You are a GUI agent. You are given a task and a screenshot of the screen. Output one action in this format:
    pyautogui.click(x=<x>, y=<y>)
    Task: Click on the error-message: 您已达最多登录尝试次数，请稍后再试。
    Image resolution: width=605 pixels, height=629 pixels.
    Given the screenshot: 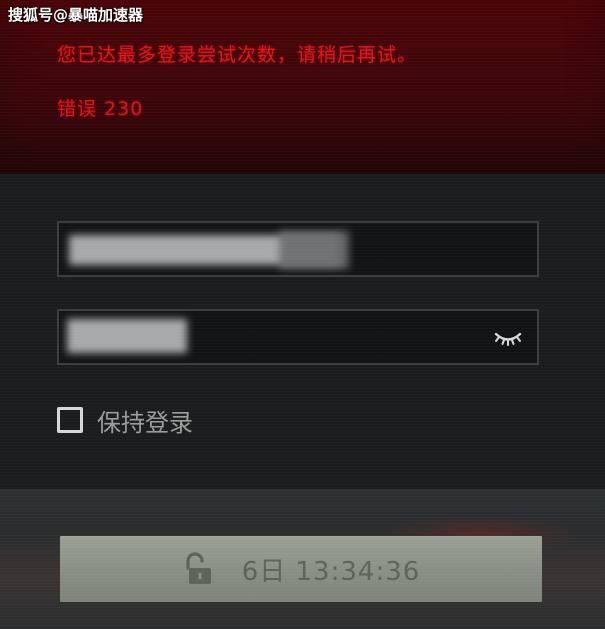 What is the action you would take?
    pyautogui.click(x=237, y=55)
    